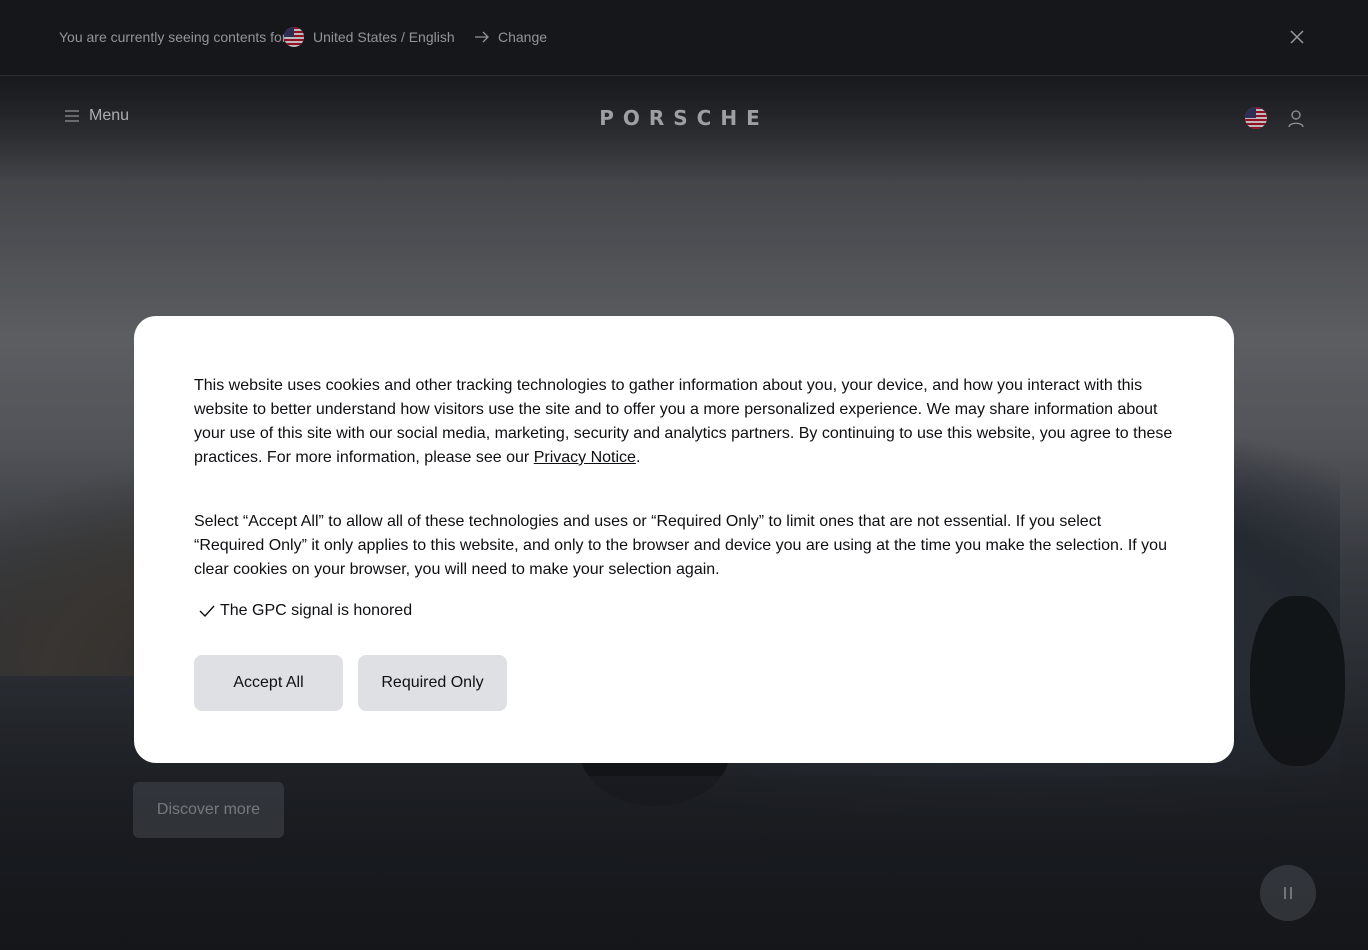 The height and width of the screenshot is (950, 1368). What do you see at coordinates (207, 611) in the screenshot?
I see `checkmark-icon` at bounding box center [207, 611].